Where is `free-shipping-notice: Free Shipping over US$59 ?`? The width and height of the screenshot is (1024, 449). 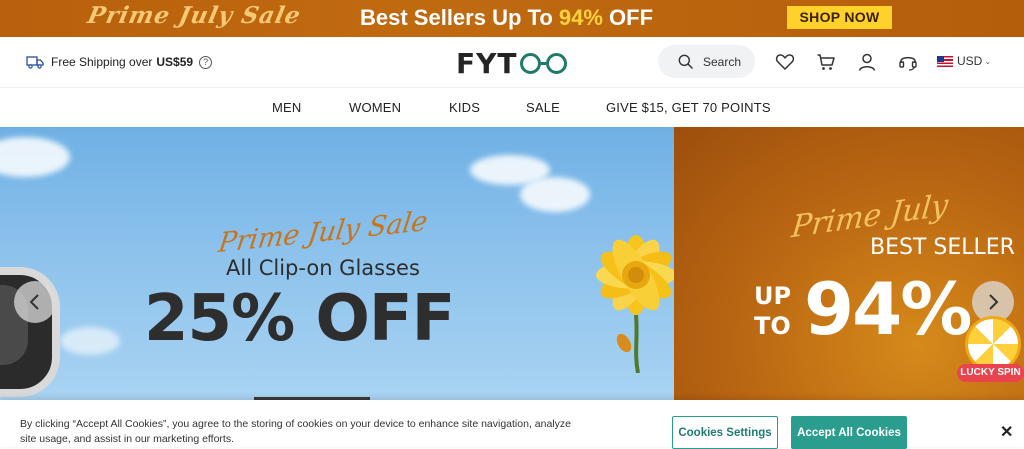 free-shipping-notice: Free Shipping over US$59 ? is located at coordinates (119, 62).